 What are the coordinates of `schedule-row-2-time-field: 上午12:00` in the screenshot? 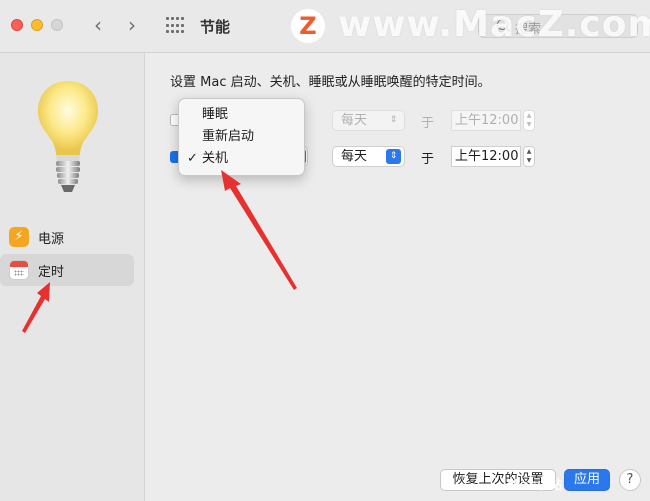 It's located at (486, 156).